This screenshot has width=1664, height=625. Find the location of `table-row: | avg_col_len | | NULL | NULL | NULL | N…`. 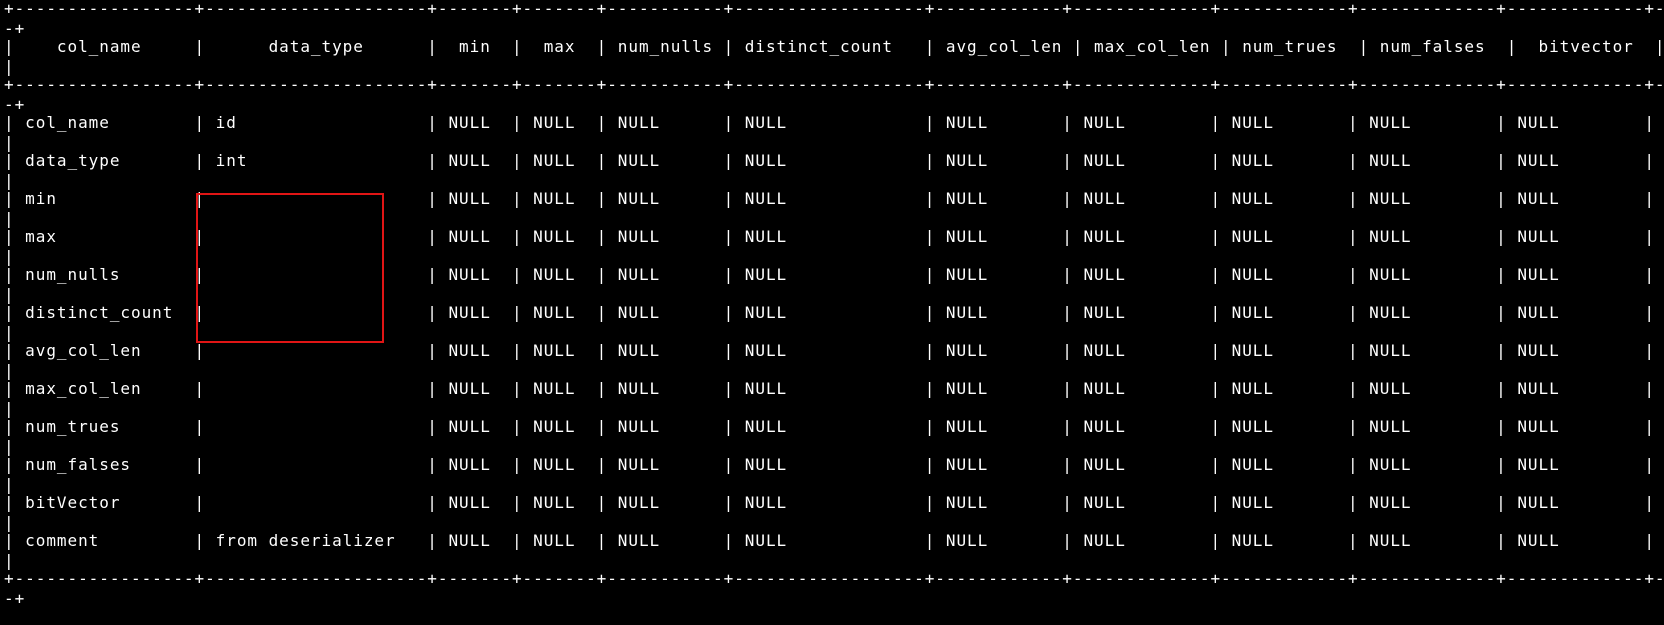

table-row: | avg_col_len | | NULL | NULL | NULL | N… is located at coordinates (834, 350).